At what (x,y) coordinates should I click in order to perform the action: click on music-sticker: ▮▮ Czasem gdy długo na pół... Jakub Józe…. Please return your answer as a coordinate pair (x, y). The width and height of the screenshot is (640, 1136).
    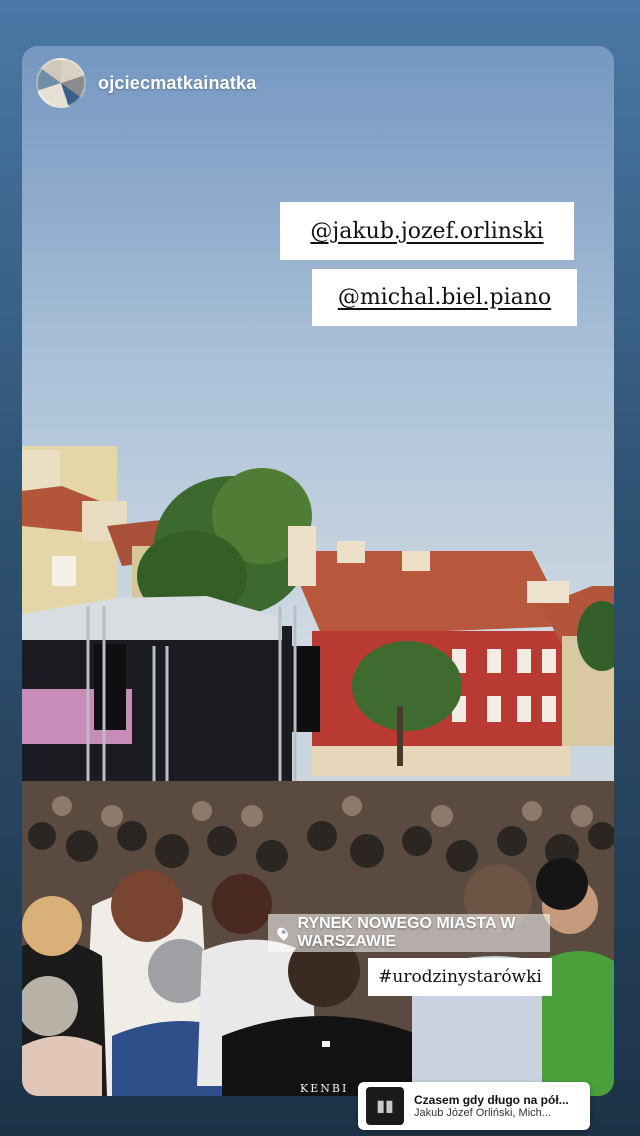
    Looking at the image, I should click on (474, 1106).